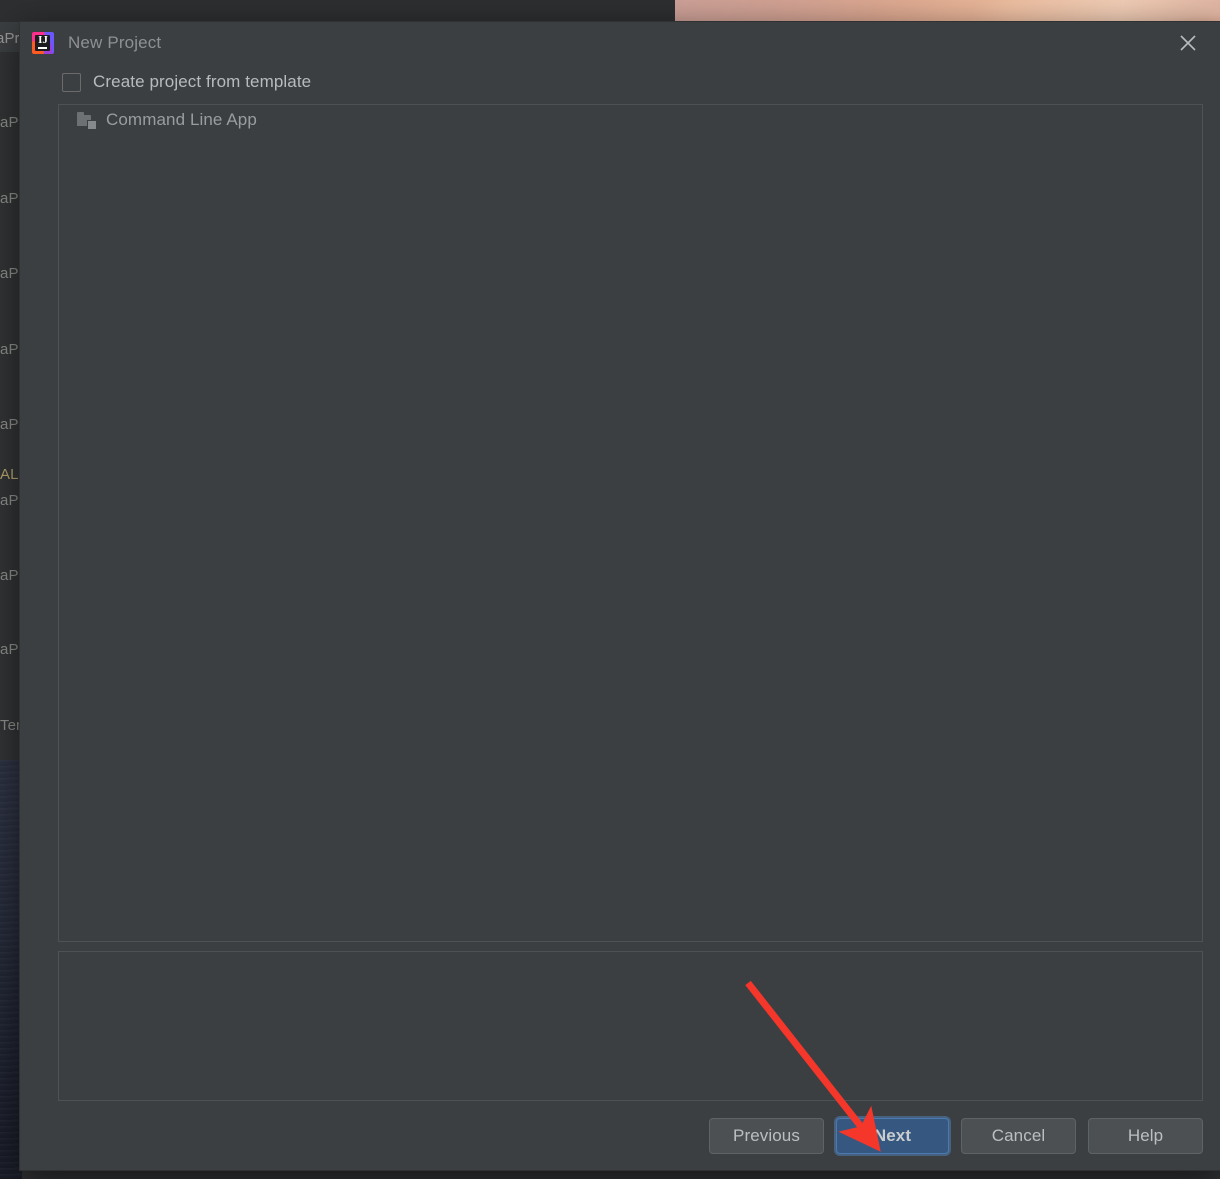 This screenshot has width=1220, height=1179. I want to click on next-button: Next, so click(892, 1135).